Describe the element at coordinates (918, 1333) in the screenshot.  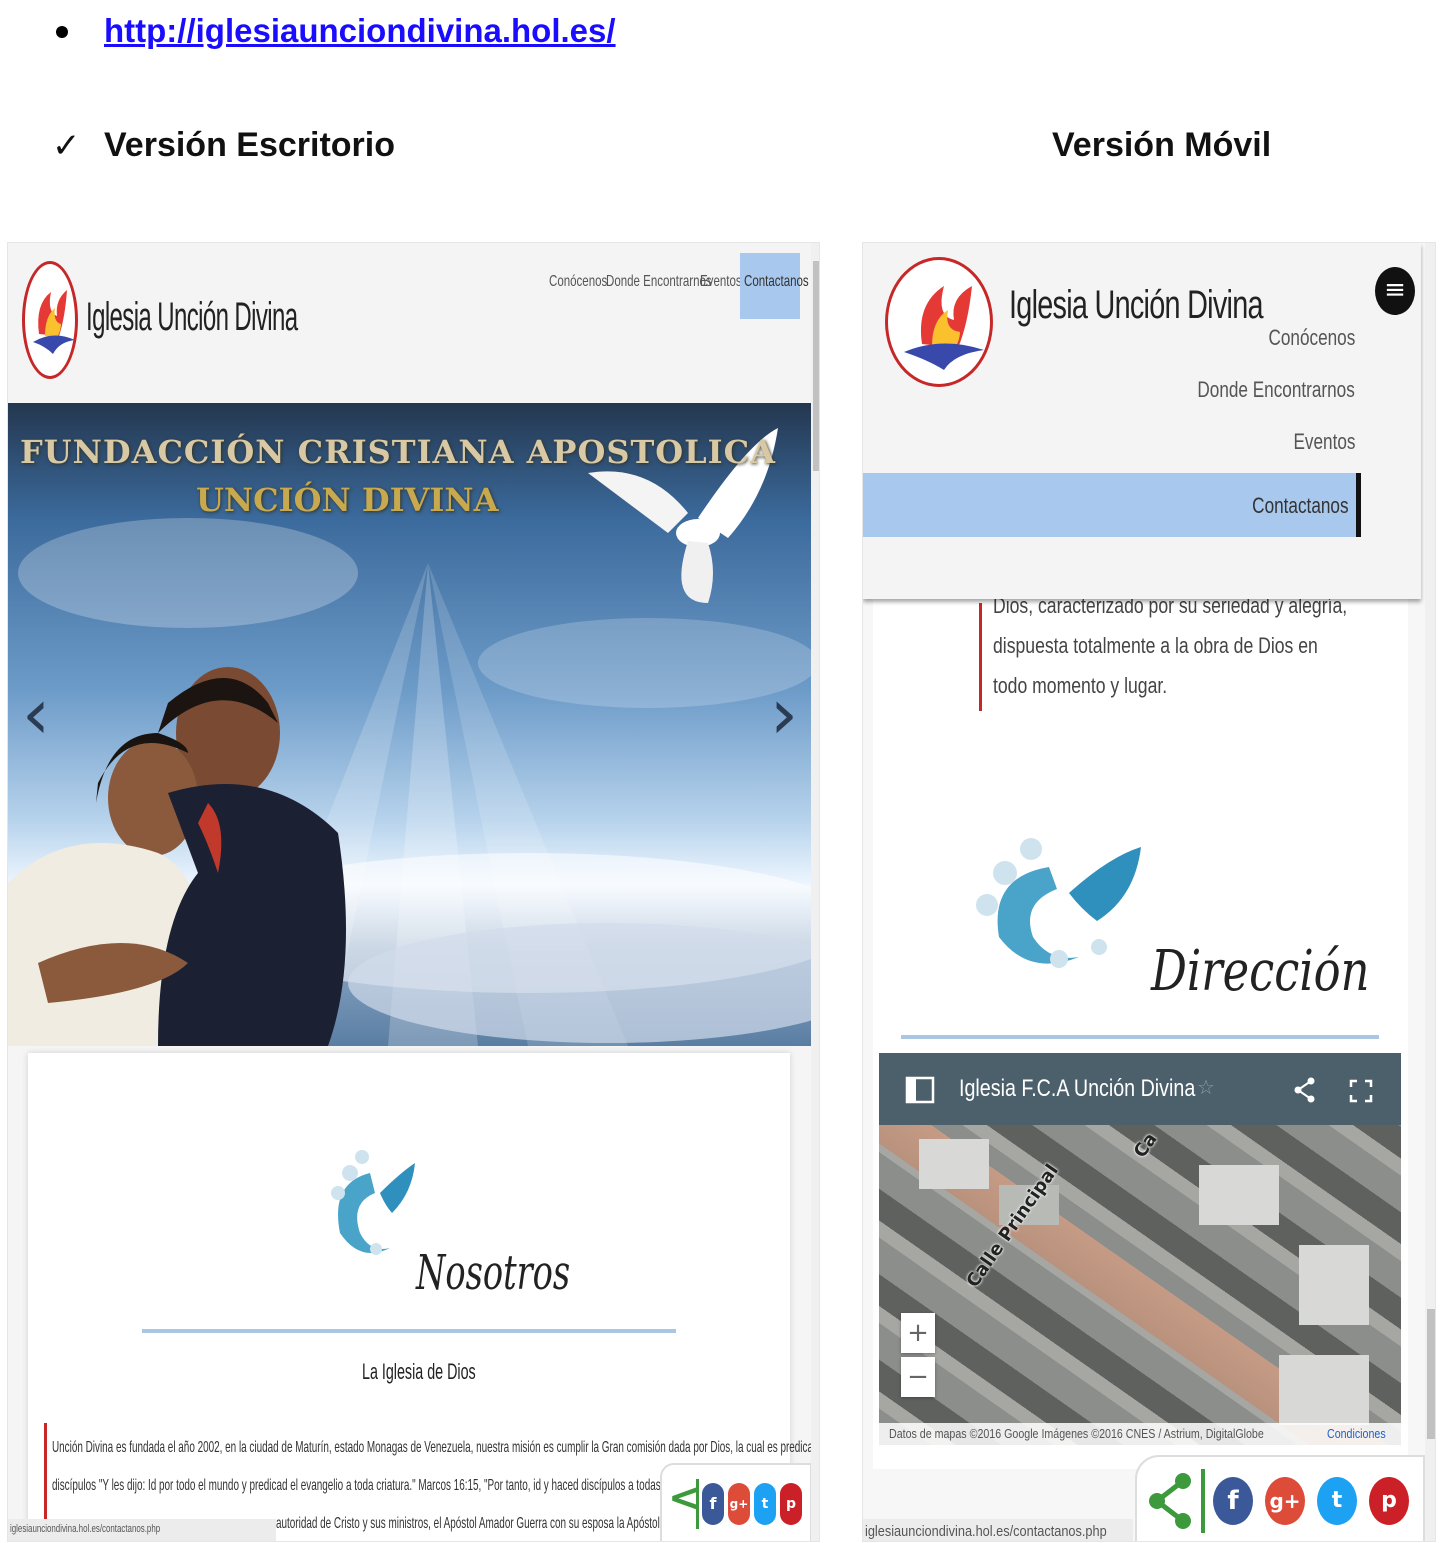
I see `map-zoom-in-button: +` at that location.